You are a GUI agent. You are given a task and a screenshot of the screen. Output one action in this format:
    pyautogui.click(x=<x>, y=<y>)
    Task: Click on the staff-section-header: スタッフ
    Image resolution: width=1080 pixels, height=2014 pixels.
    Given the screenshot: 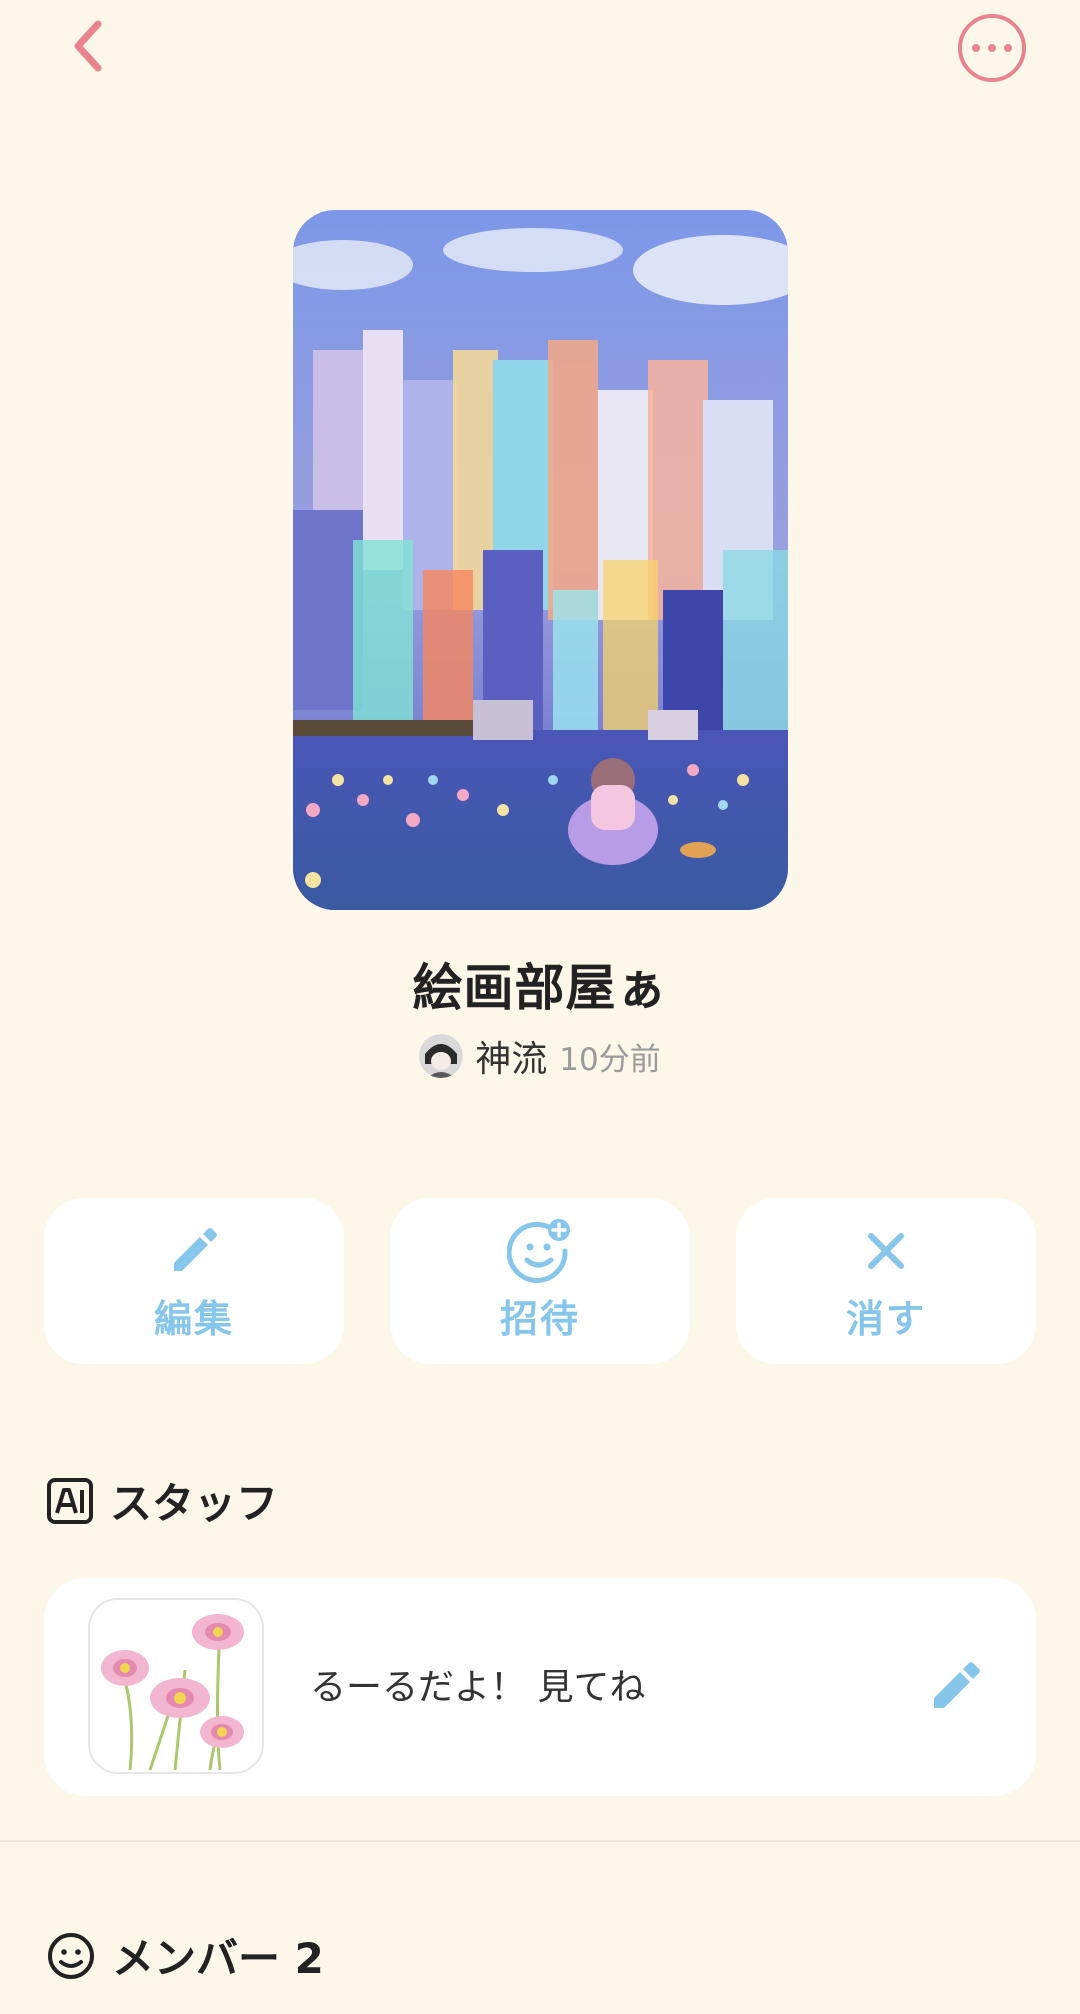 What is the action you would take?
    pyautogui.click(x=162, y=1500)
    